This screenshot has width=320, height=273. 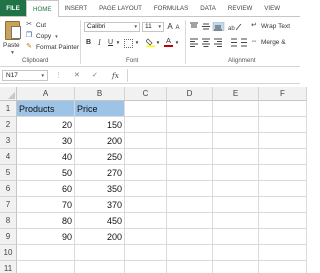 What do you see at coordinates (137, 43) in the screenshot?
I see `borders-dropdown: ▼` at bounding box center [137, 43].